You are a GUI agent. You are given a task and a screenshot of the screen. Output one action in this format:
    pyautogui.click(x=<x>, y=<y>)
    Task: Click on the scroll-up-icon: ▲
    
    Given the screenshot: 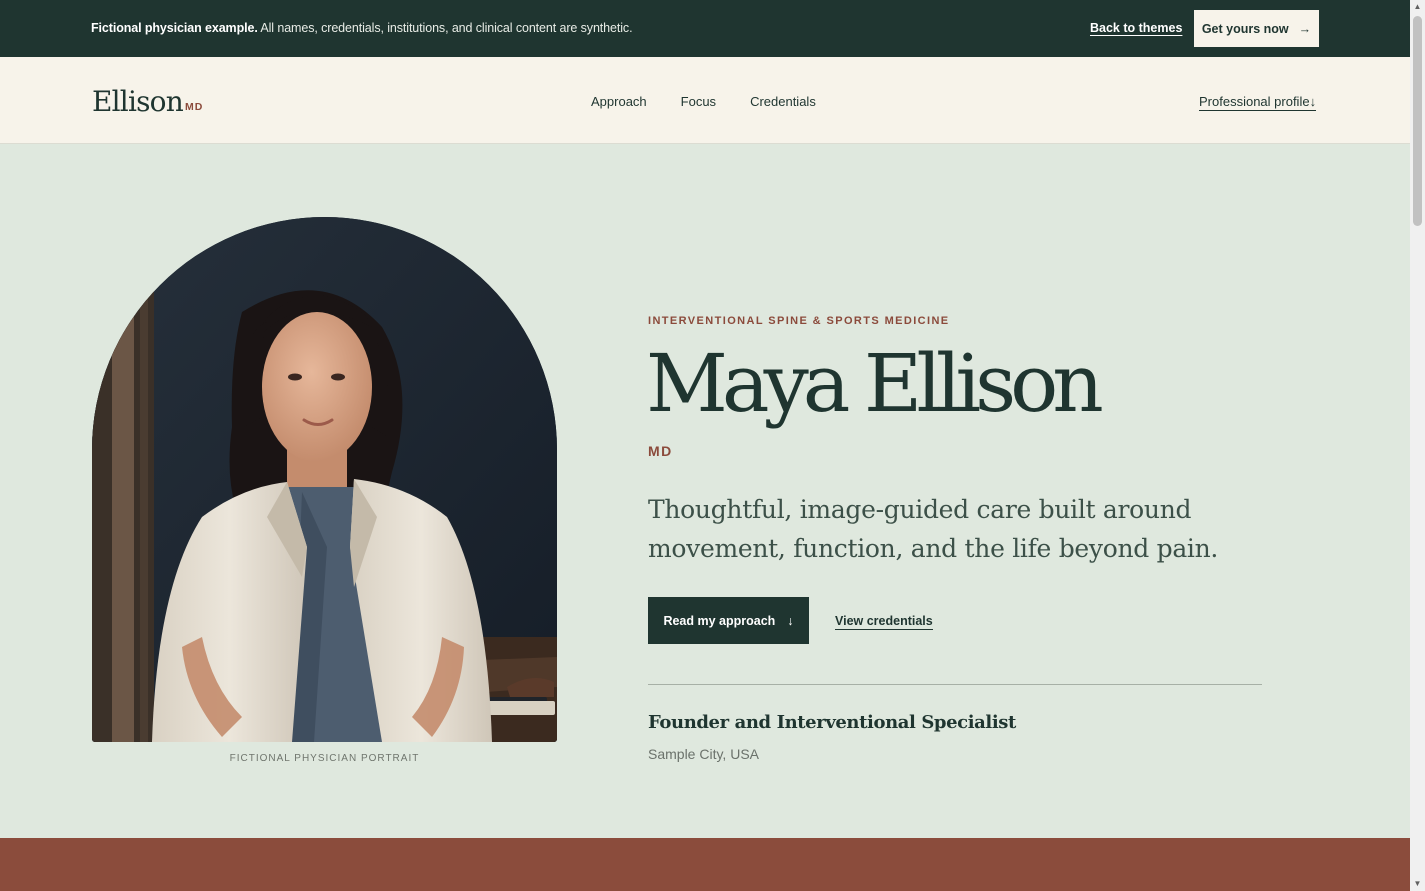 What is the action you would take?
    pyautogui.click(x=1417, y=7)
    